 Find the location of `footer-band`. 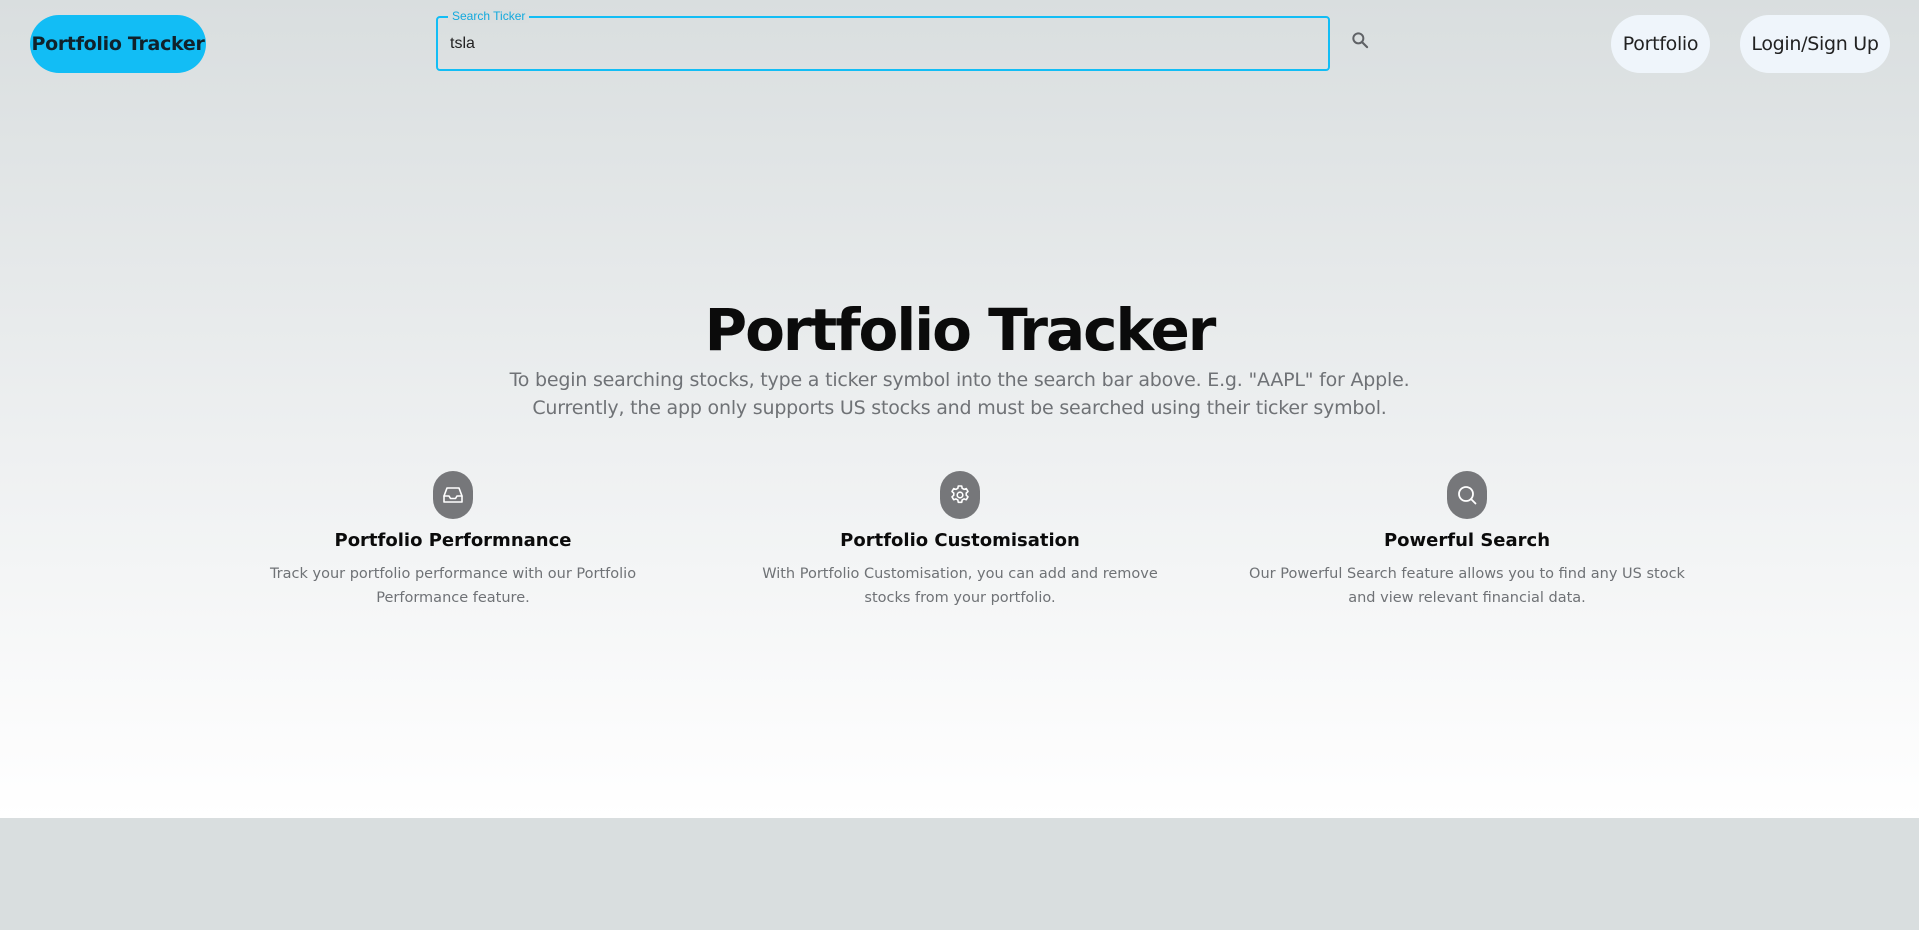

footer-band is located at coordinates (959, 874).